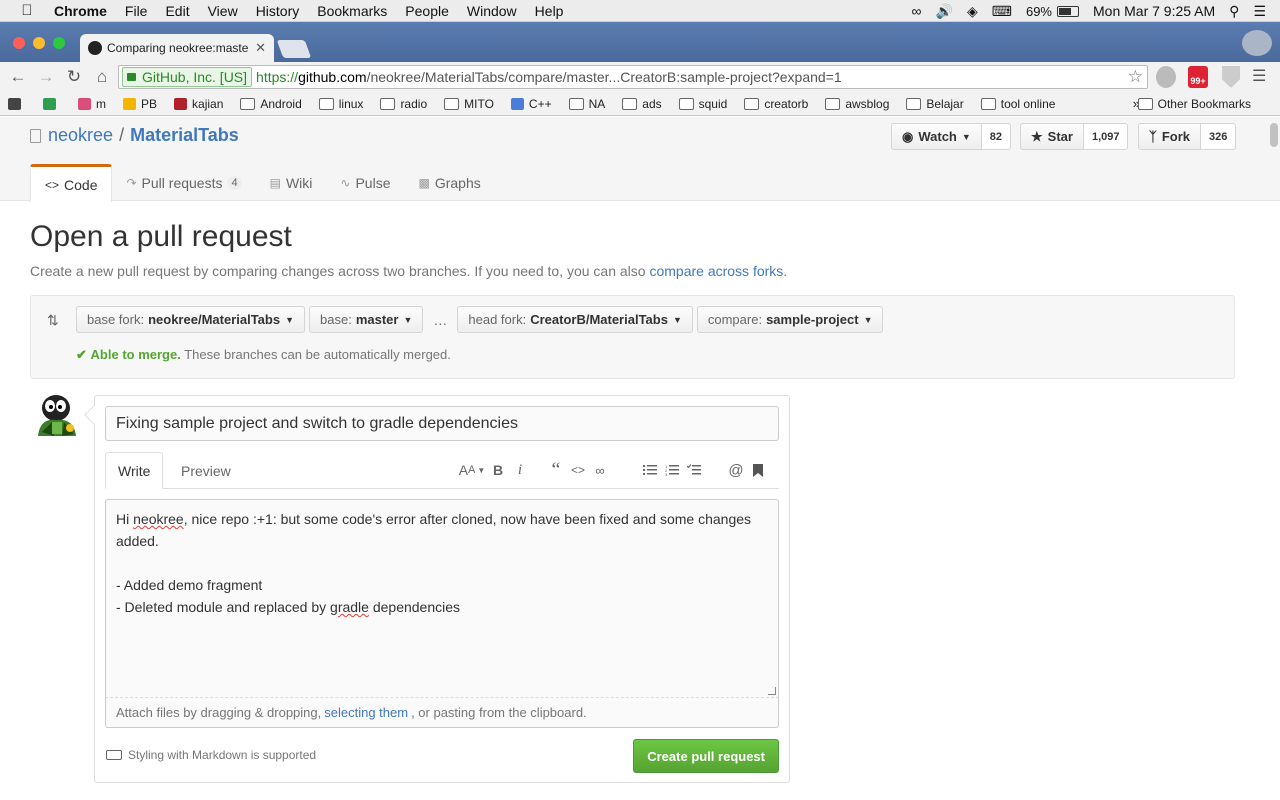  What do you see at coordinates (600, 470) in the screenshot?
I see `link-icon: ∞` at bounding box center [600, 470].